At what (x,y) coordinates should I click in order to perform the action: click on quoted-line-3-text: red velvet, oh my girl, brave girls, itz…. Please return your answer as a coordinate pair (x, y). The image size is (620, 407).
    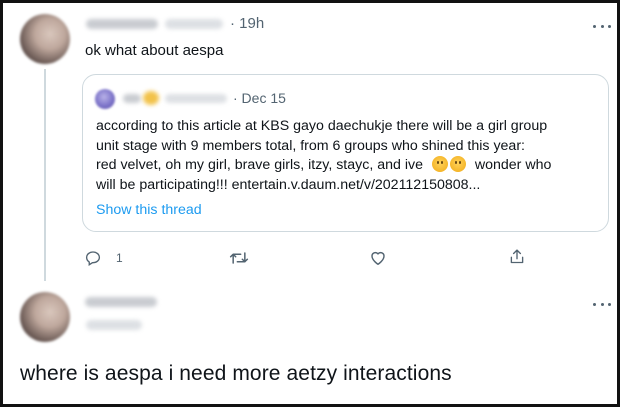
    Looking at the image, I should click on (259, 165).